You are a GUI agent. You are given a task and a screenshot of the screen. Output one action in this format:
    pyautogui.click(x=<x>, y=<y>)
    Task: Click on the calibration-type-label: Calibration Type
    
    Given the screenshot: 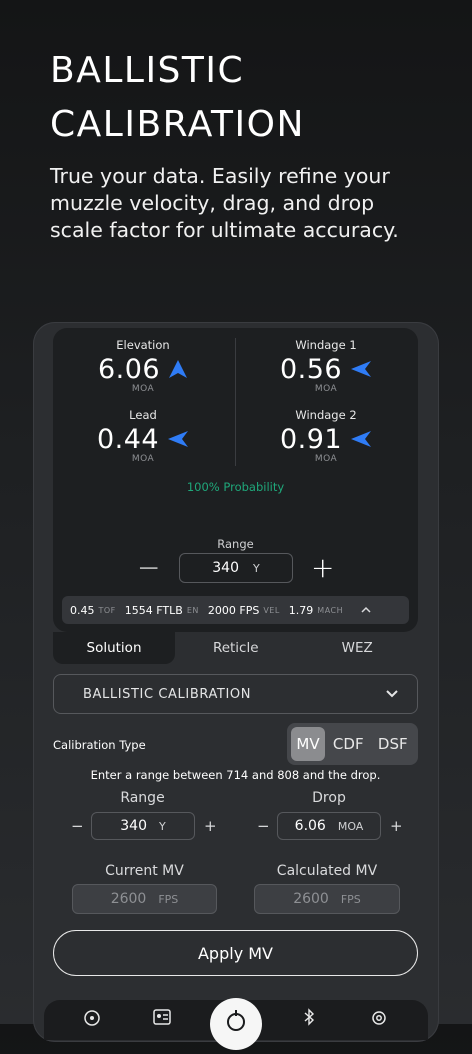 What is the action you would take?
    pyautogui.click(x=99, y=745)
    